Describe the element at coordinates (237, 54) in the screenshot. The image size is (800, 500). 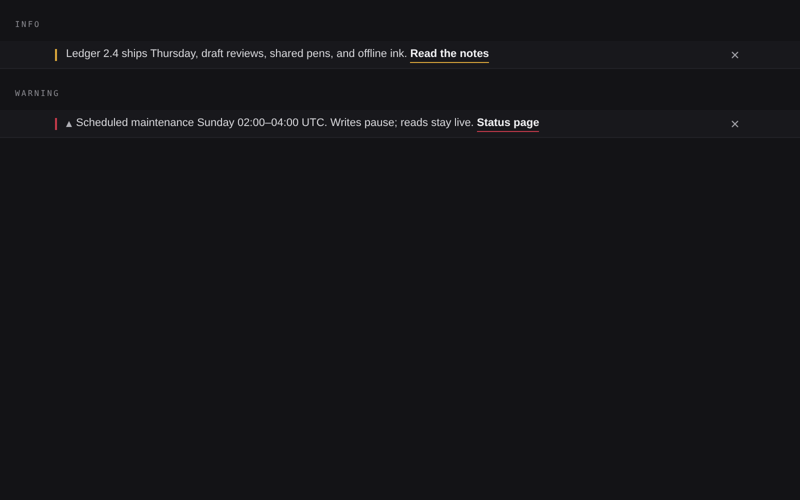
I see `banner-message: Ledger 2.4 ships Thursday, draft reviews, shared pens, and offline ink.` at that location.